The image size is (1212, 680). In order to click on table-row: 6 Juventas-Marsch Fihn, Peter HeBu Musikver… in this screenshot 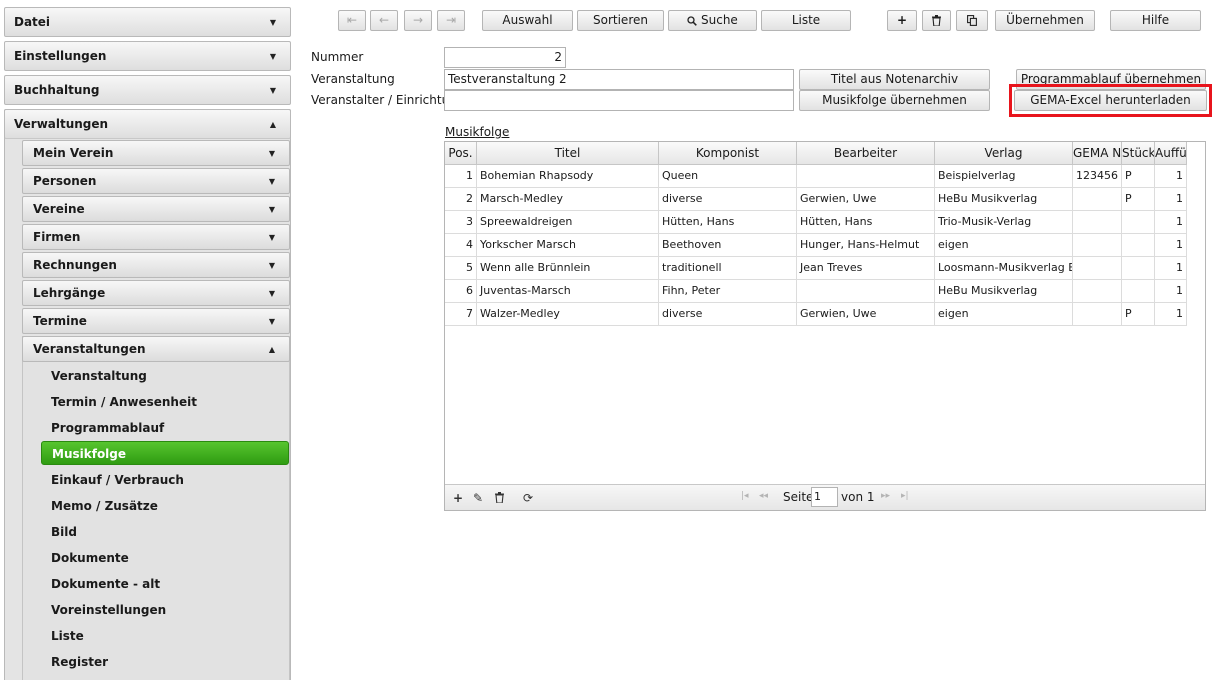, I will do `click(816, 291)`.